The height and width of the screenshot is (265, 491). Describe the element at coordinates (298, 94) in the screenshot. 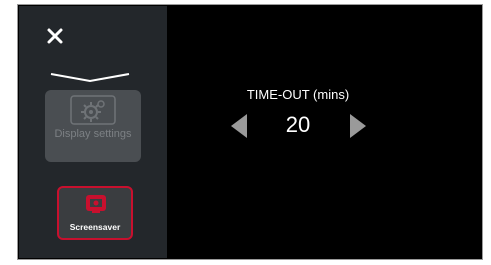

I see `timeout-title: TIME-OUT (mins)` at that location.